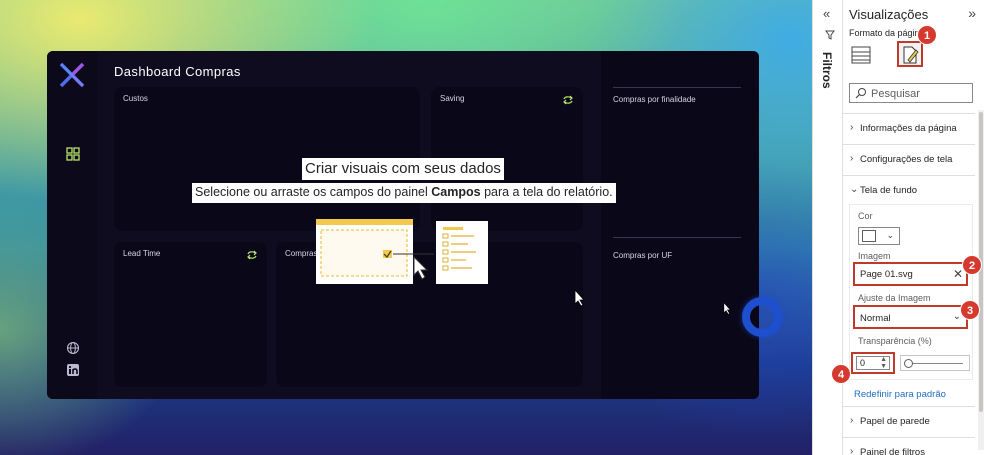 The image size is (984, 455). I want to click on loading-ring, so click(762, 317).